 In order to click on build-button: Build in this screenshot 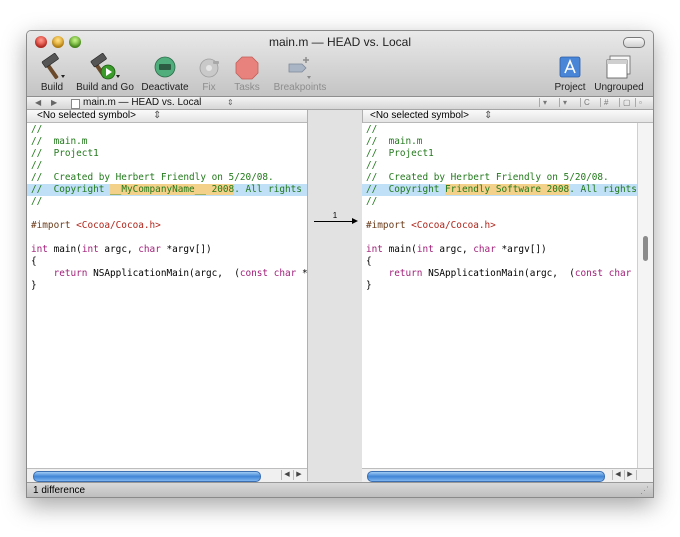, I will do `click(52, 73)`.